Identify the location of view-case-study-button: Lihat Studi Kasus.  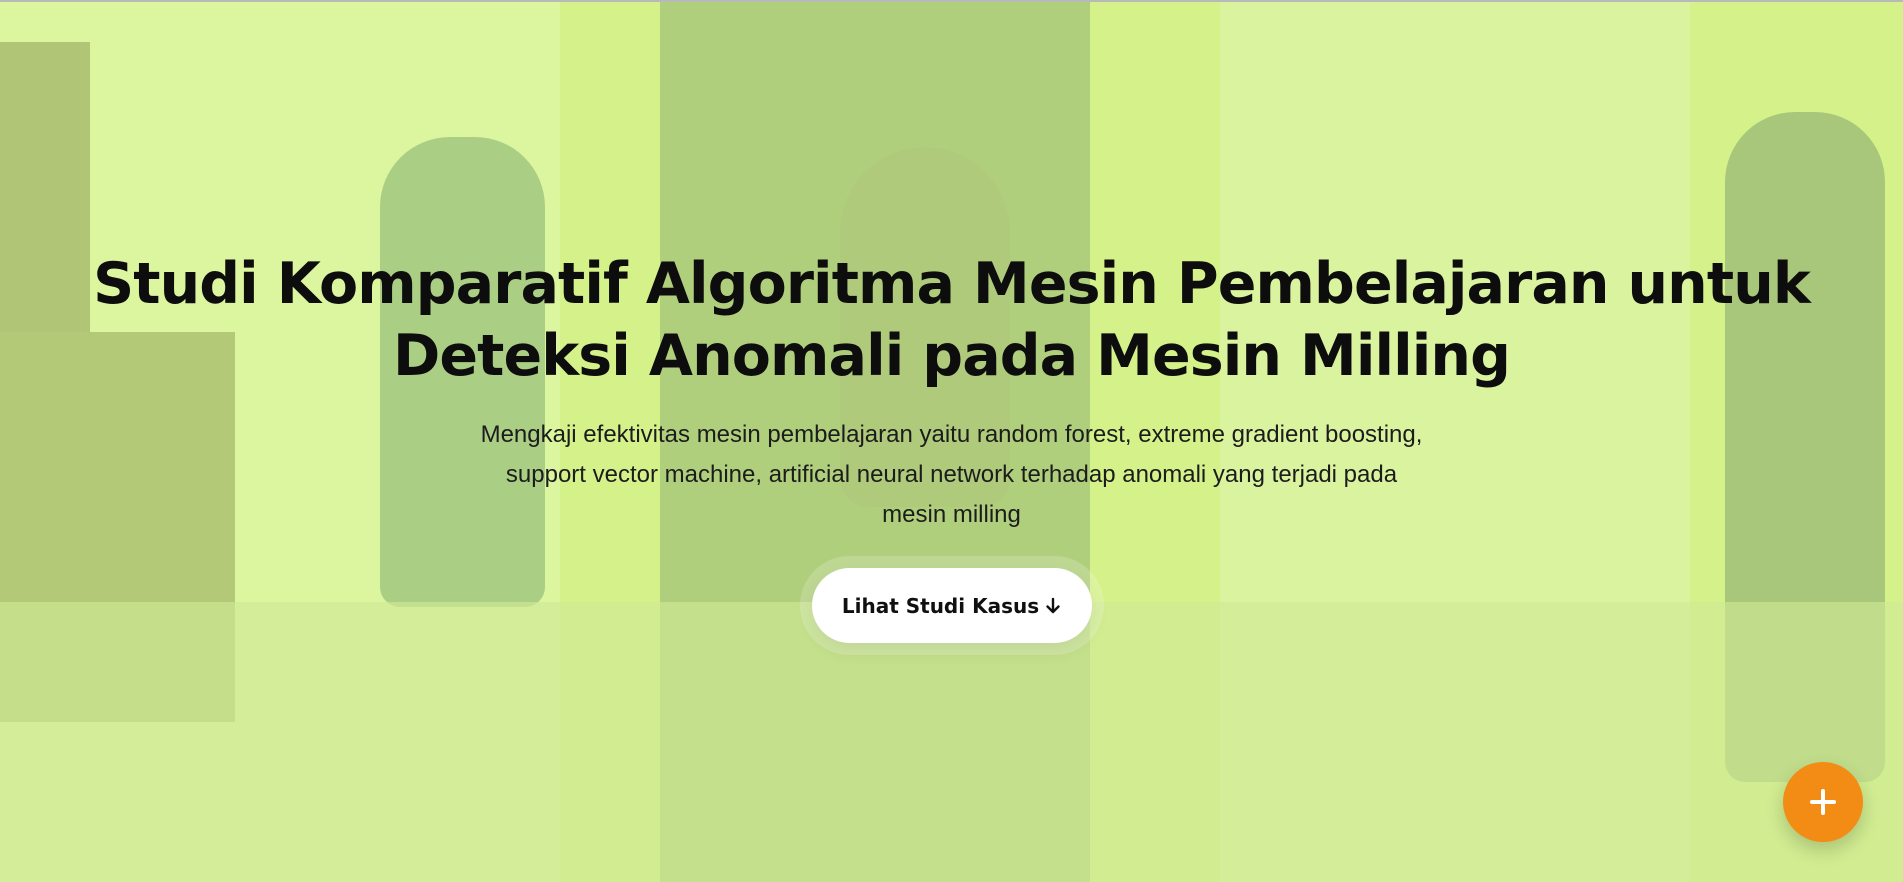
(951, 605).